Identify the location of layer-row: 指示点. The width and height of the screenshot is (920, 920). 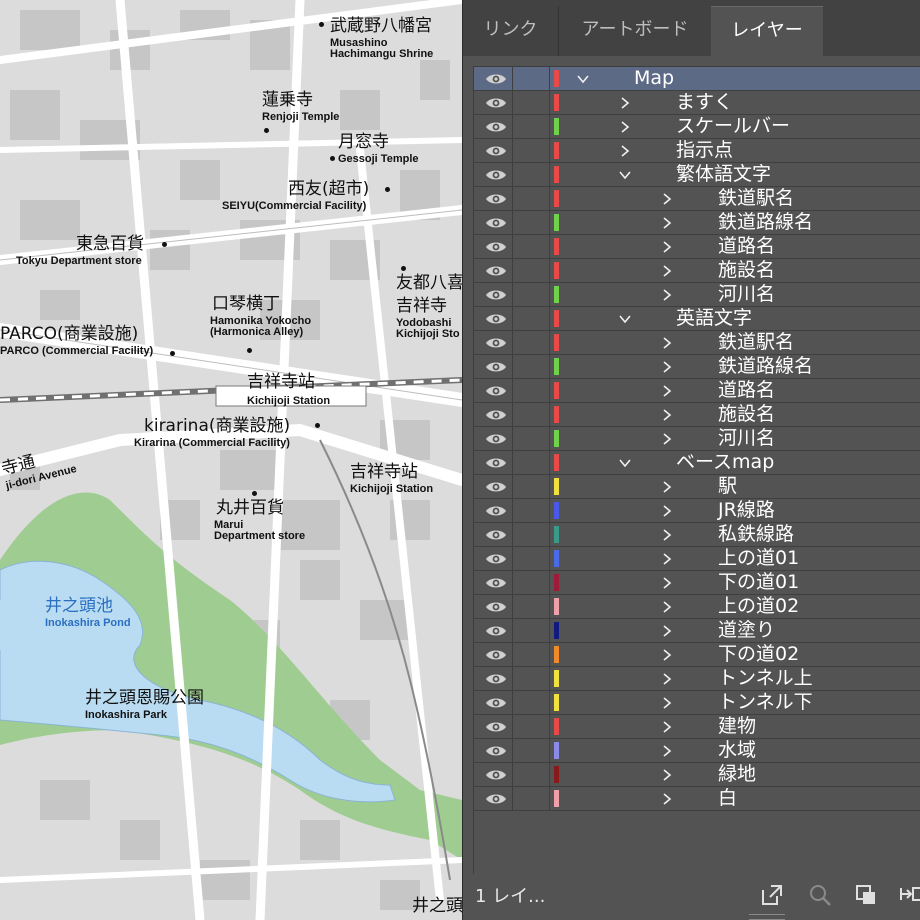
(697, 151).